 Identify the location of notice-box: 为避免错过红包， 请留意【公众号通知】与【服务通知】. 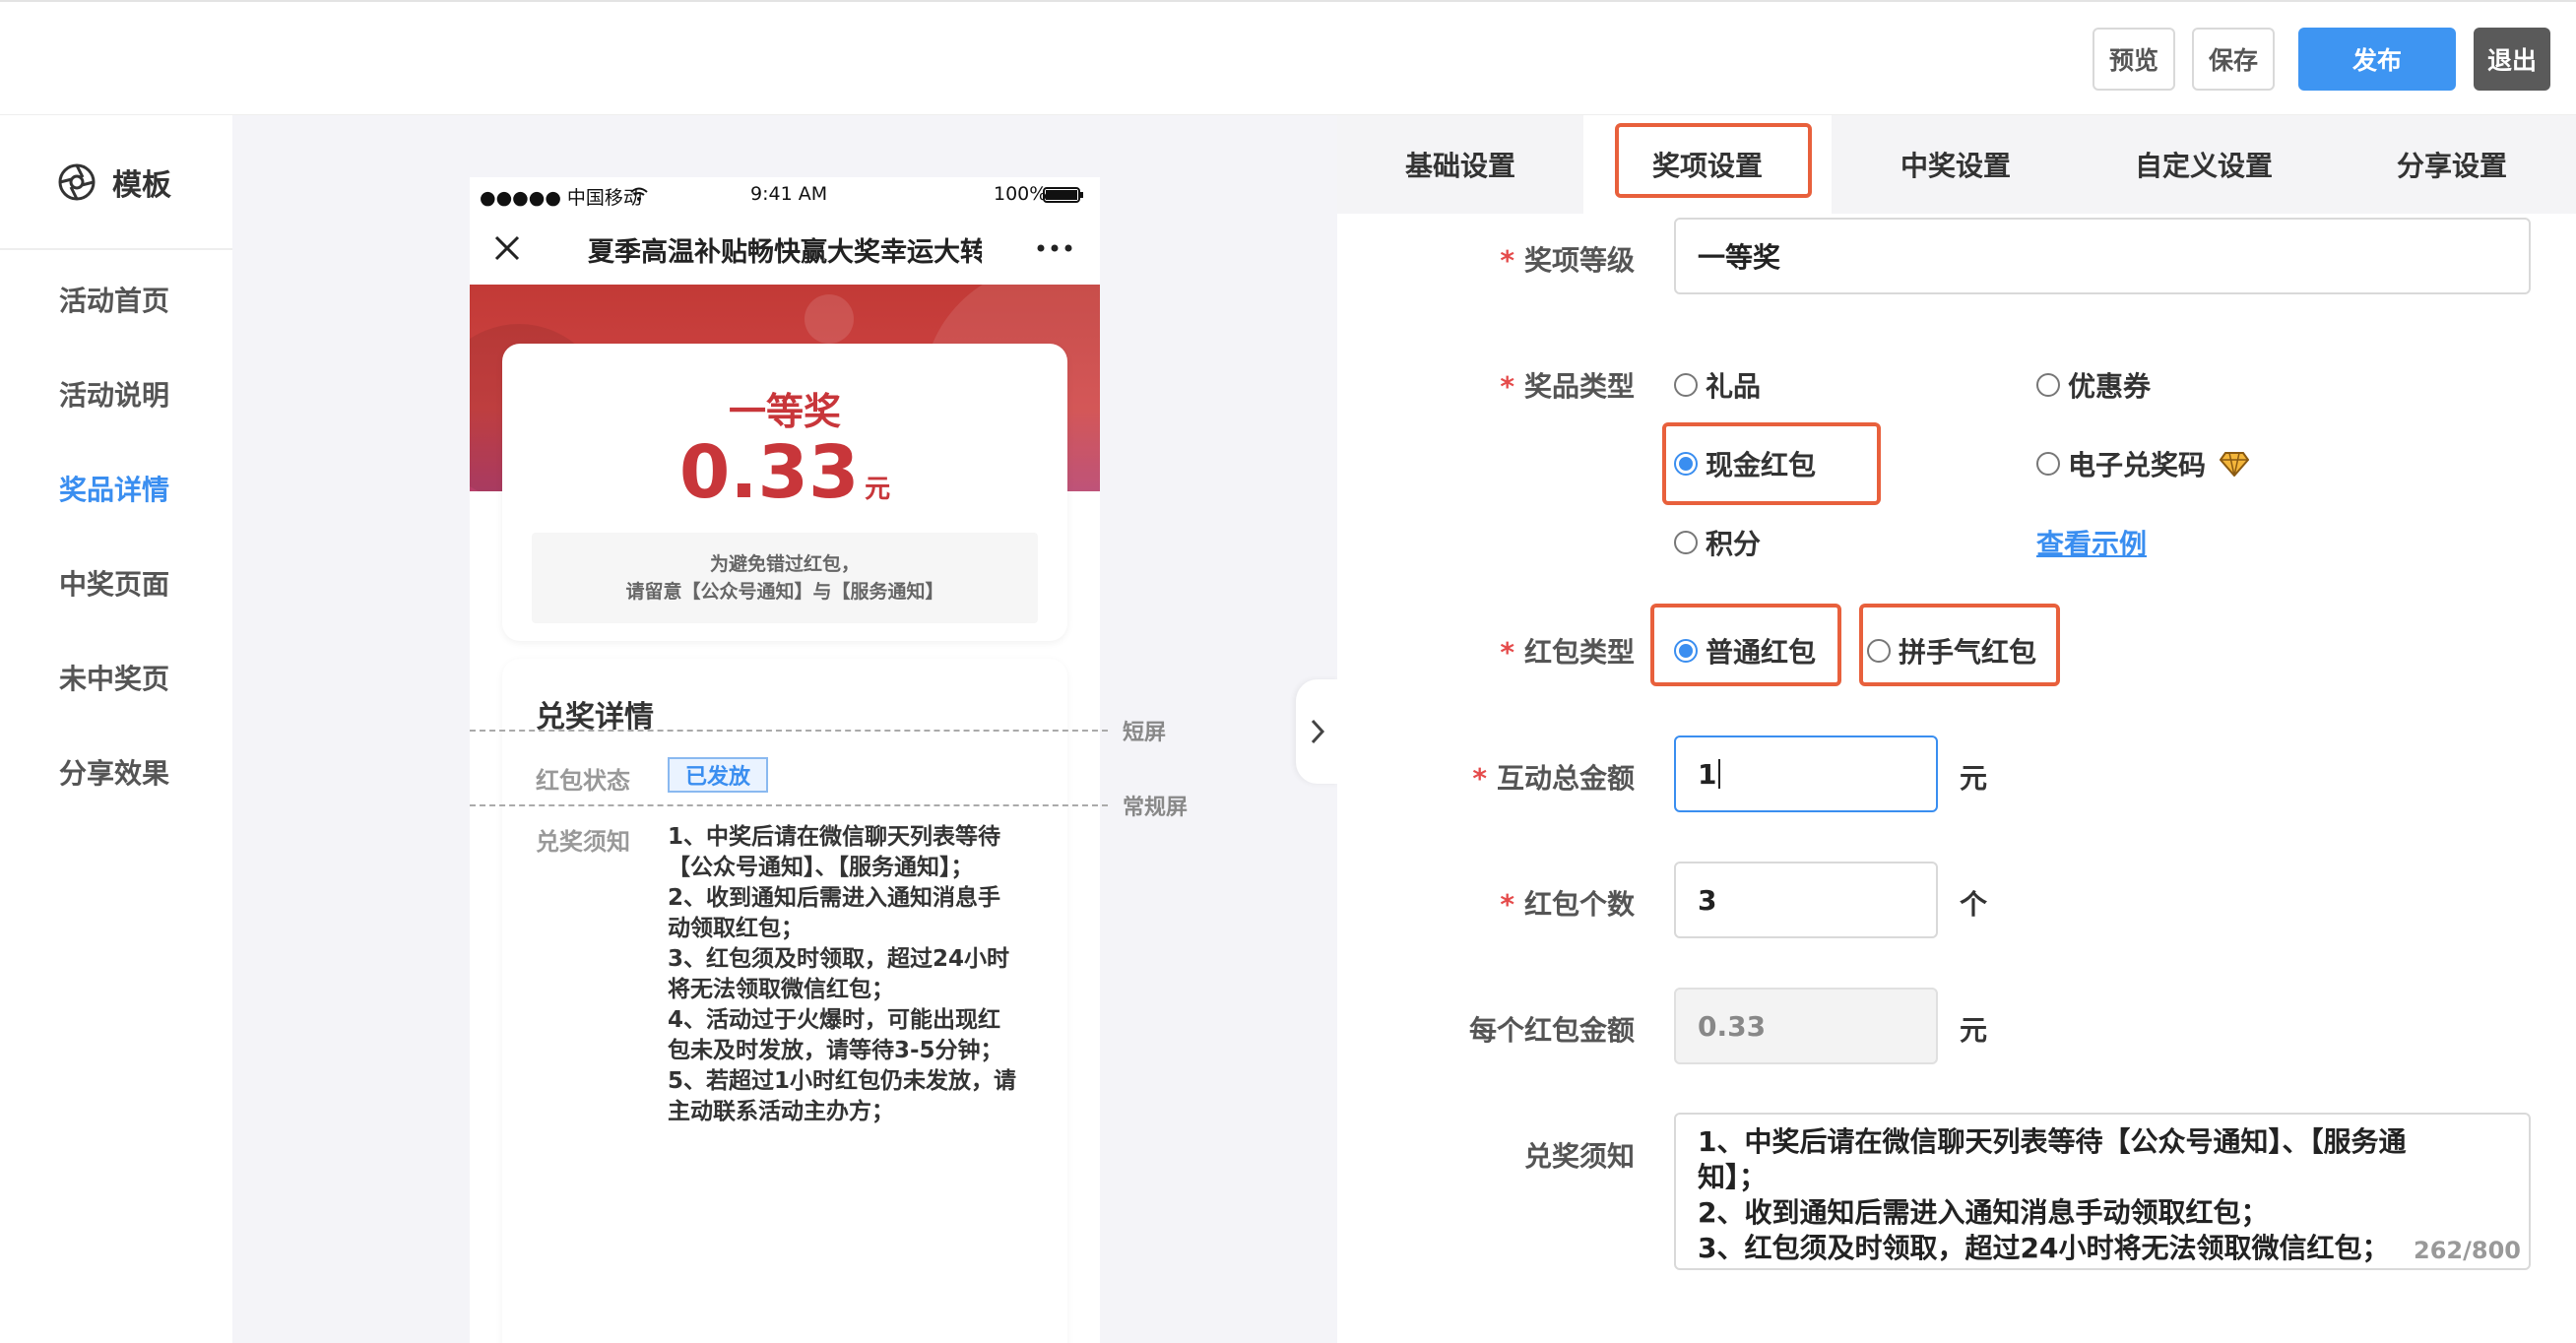
(785, 578).